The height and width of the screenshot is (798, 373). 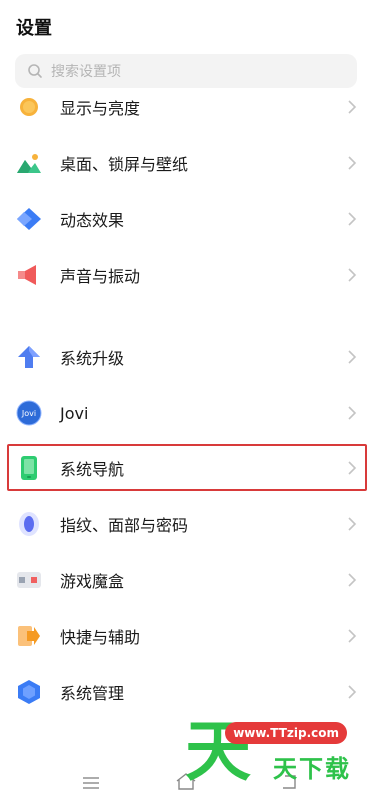 I want to click on fingerprint-icon, so click(x=29, y=524).